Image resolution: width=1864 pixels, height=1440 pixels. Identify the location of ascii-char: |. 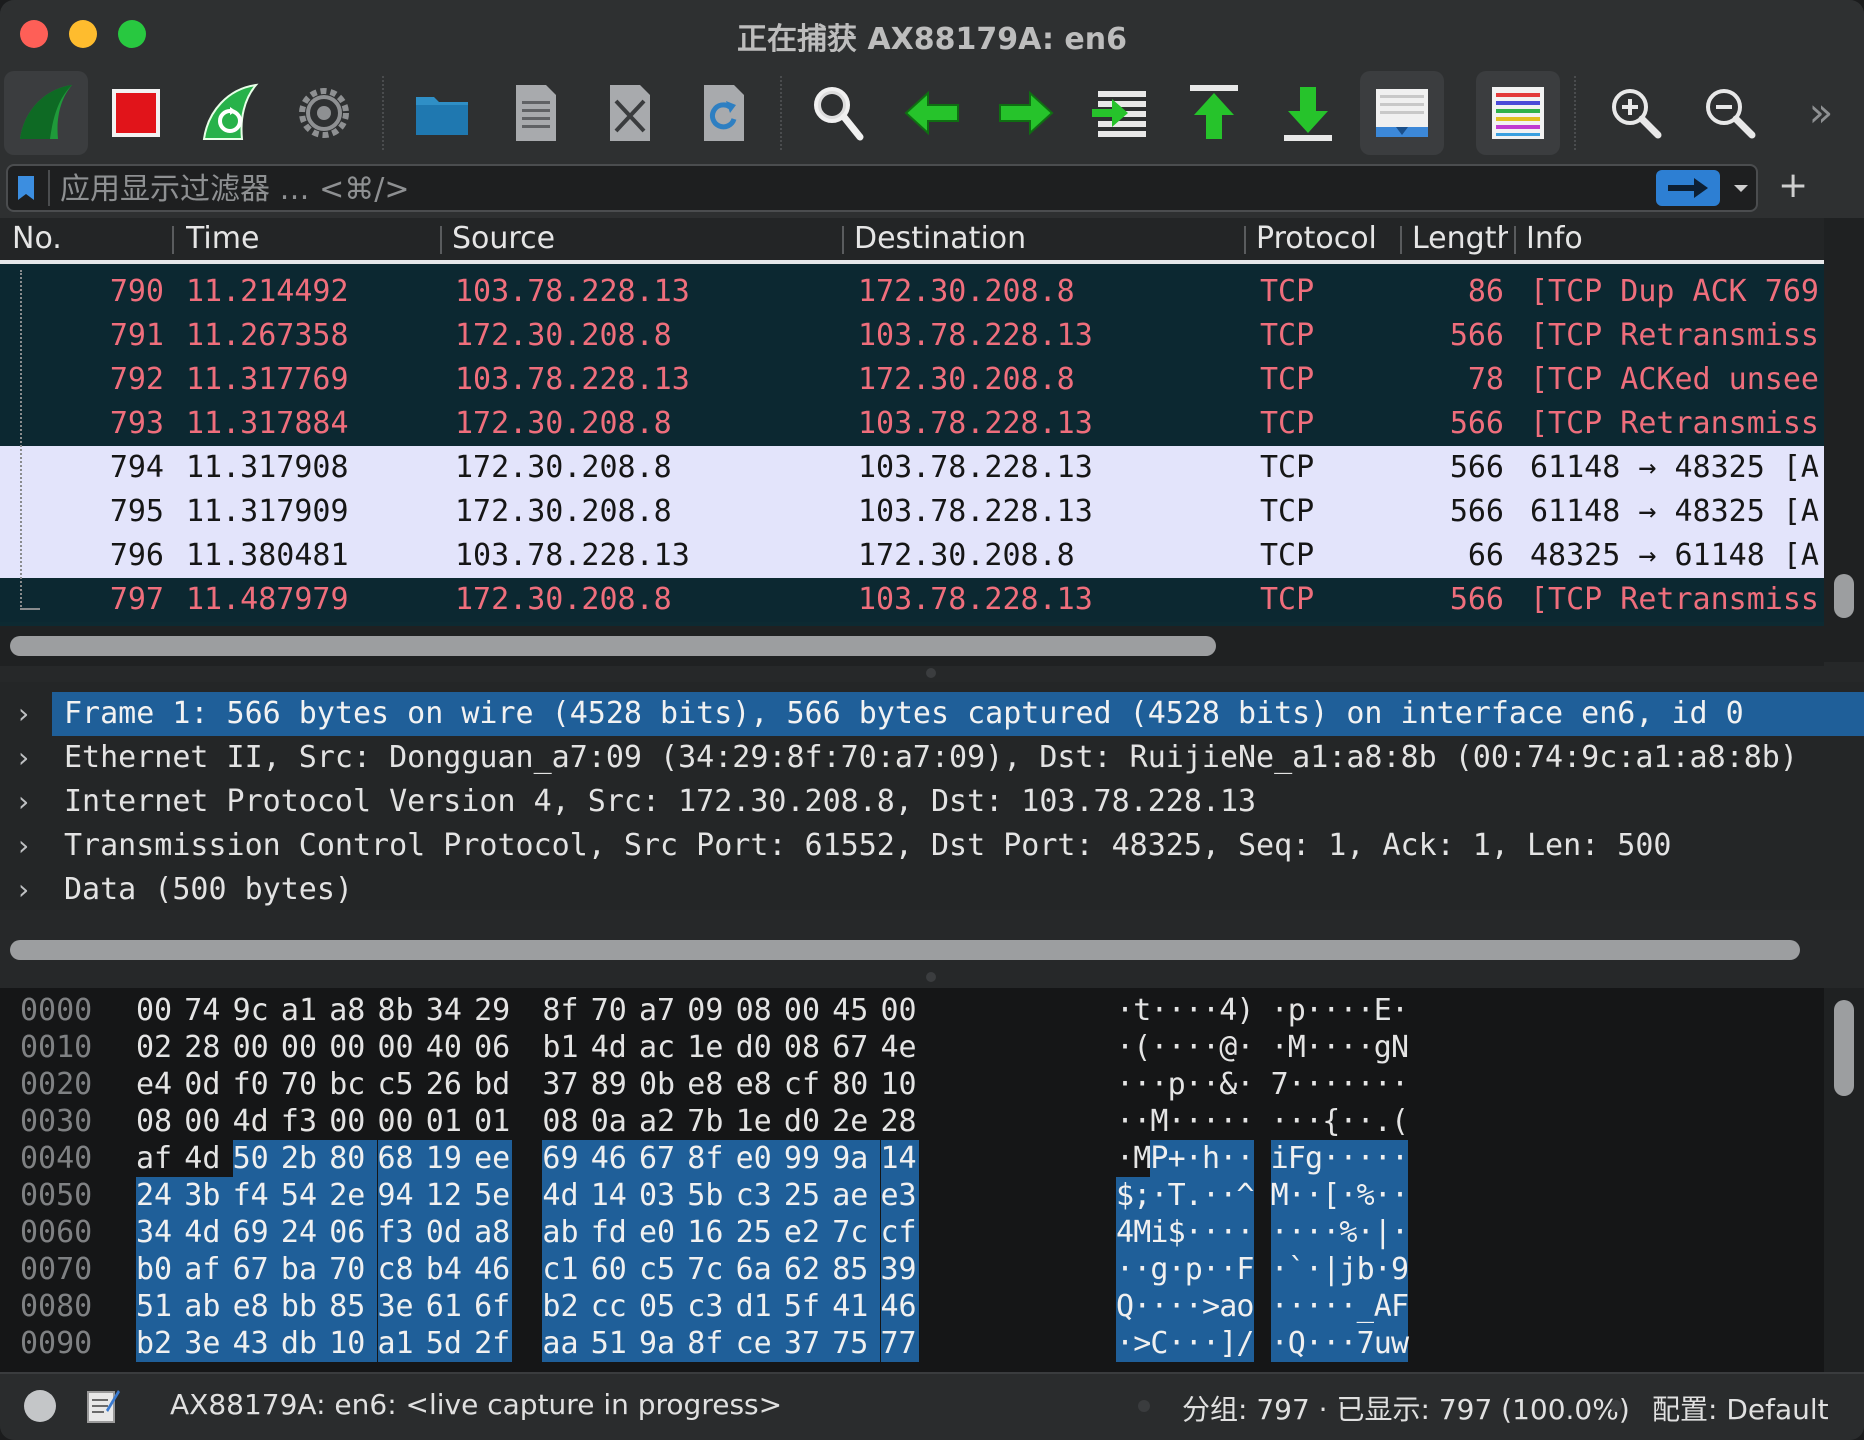
(1331, 1269).